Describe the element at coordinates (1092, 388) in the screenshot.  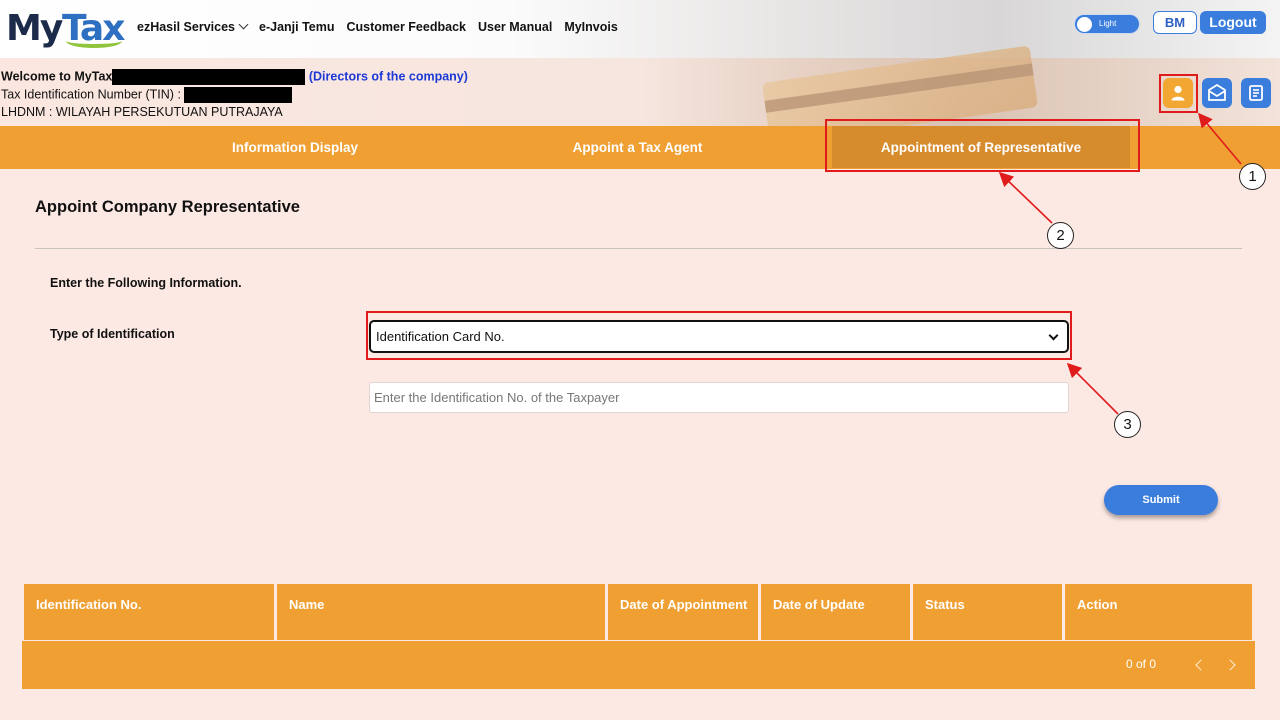
I see `arrow-to-select` at that location.